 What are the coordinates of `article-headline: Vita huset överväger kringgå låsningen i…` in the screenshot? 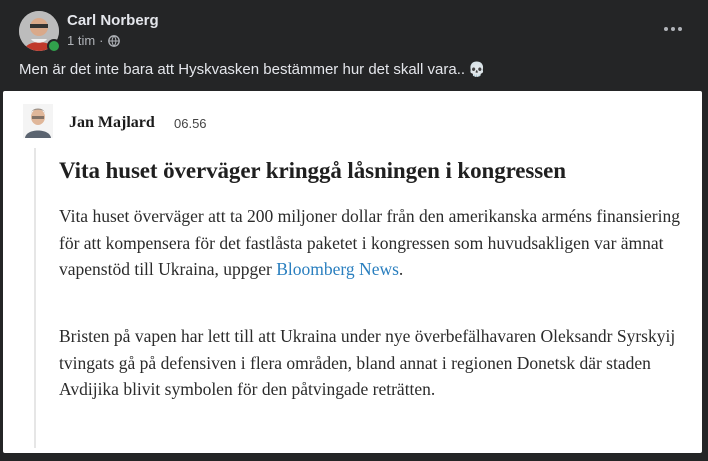 It's located at (312, 170).